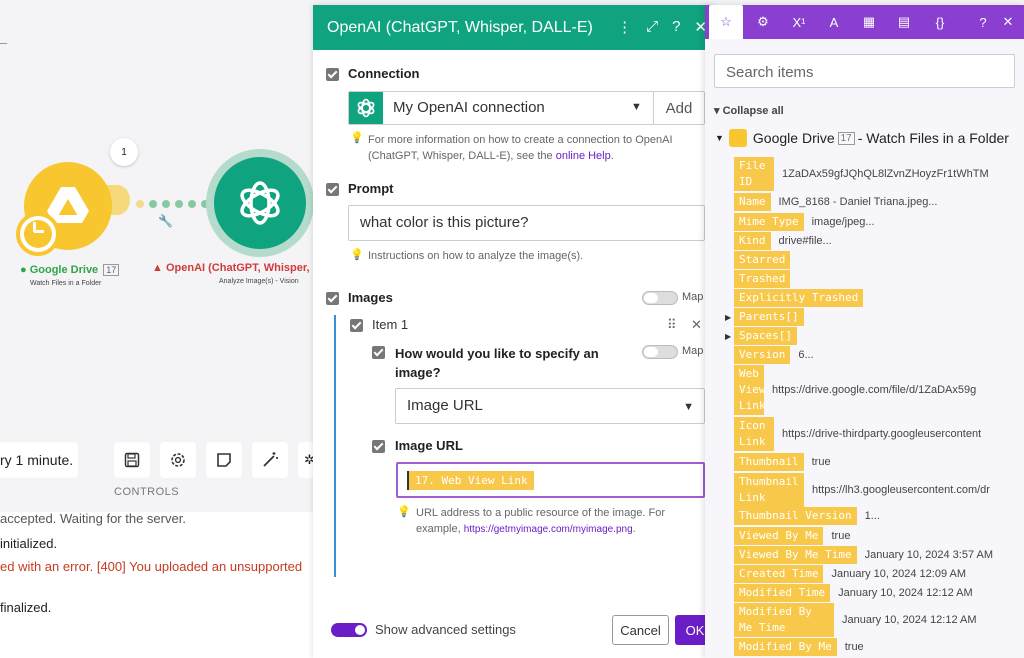 This screenshot has height=658, width=1024. I want to click on wrench-icon: 🔧, so click(165, 221).